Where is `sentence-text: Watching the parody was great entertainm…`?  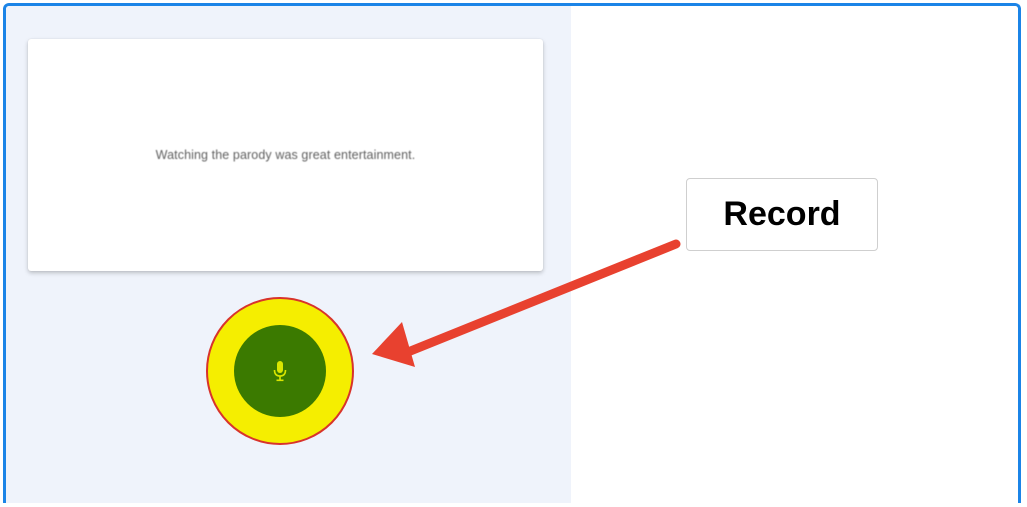 sentence-text: Watching the parody was great entertainm… is located at coordinates (285, 155).